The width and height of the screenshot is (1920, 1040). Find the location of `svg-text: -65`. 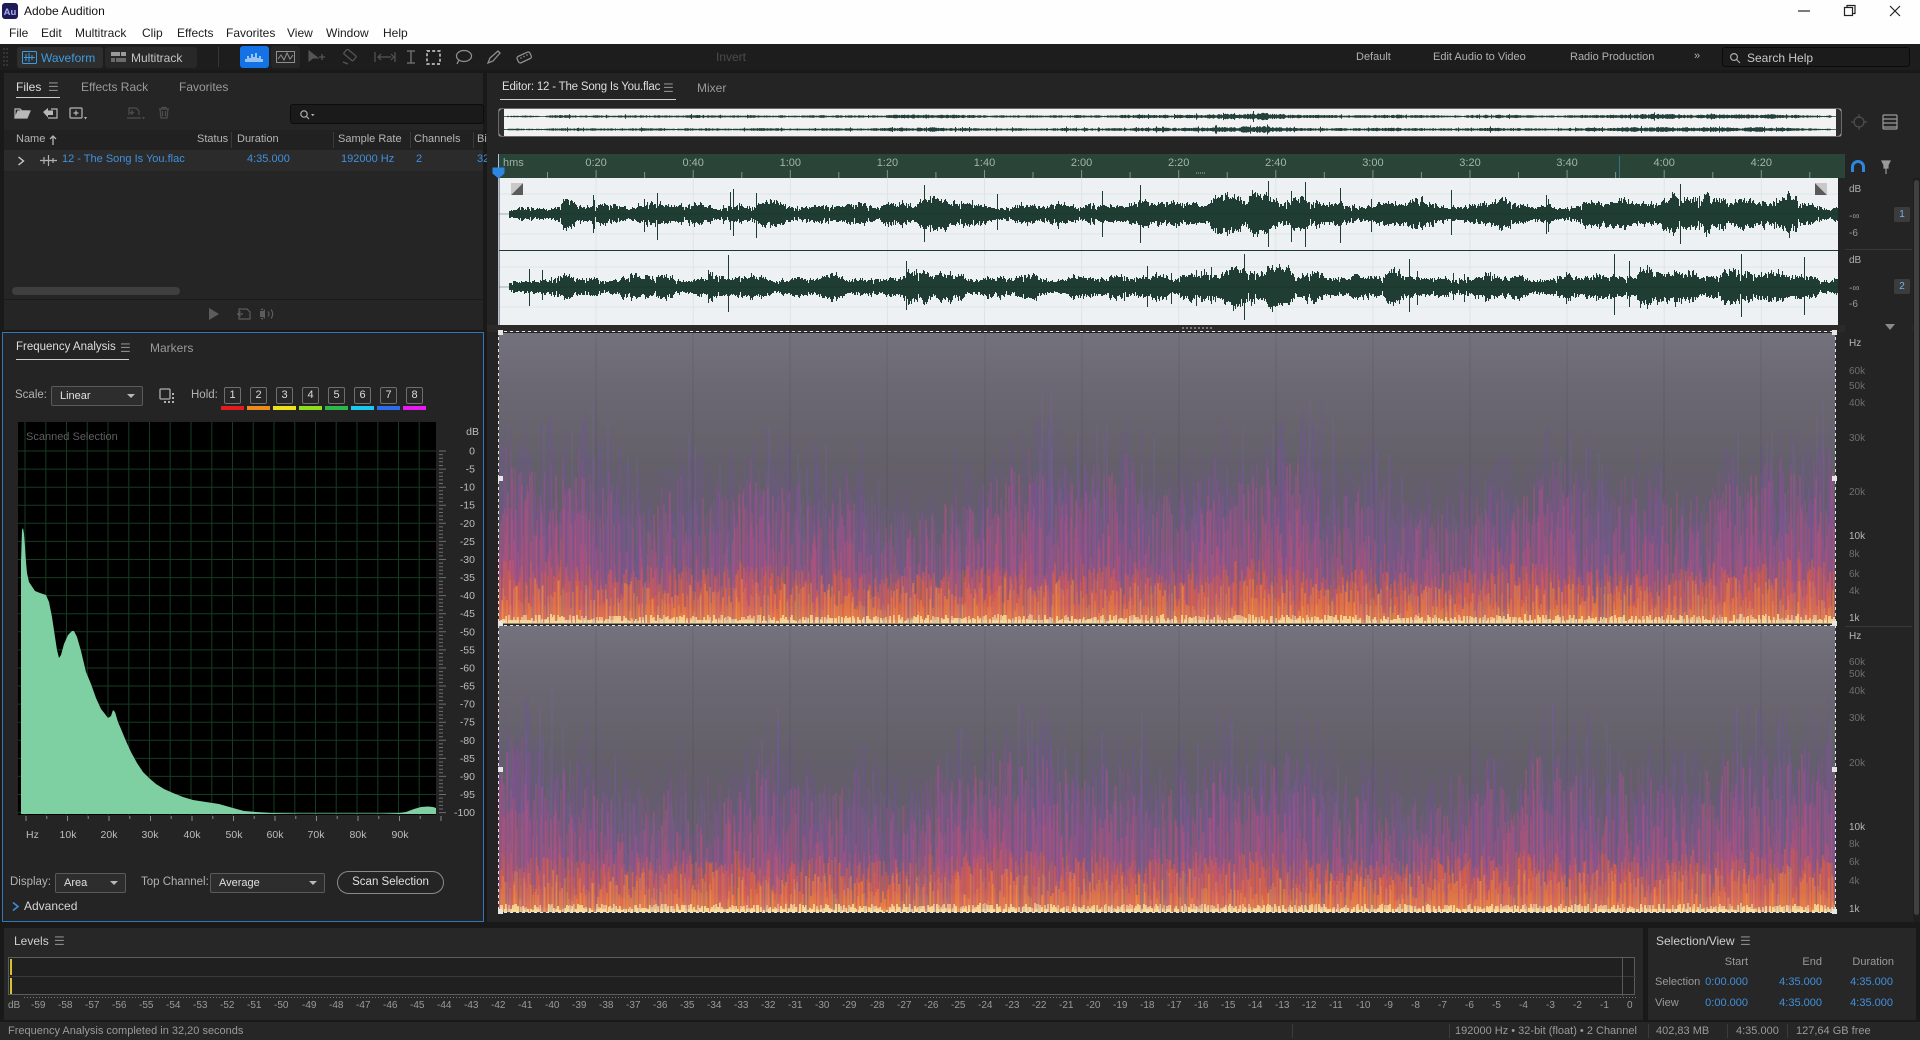

svg-text: -65 is located at coordinates (467, 687).